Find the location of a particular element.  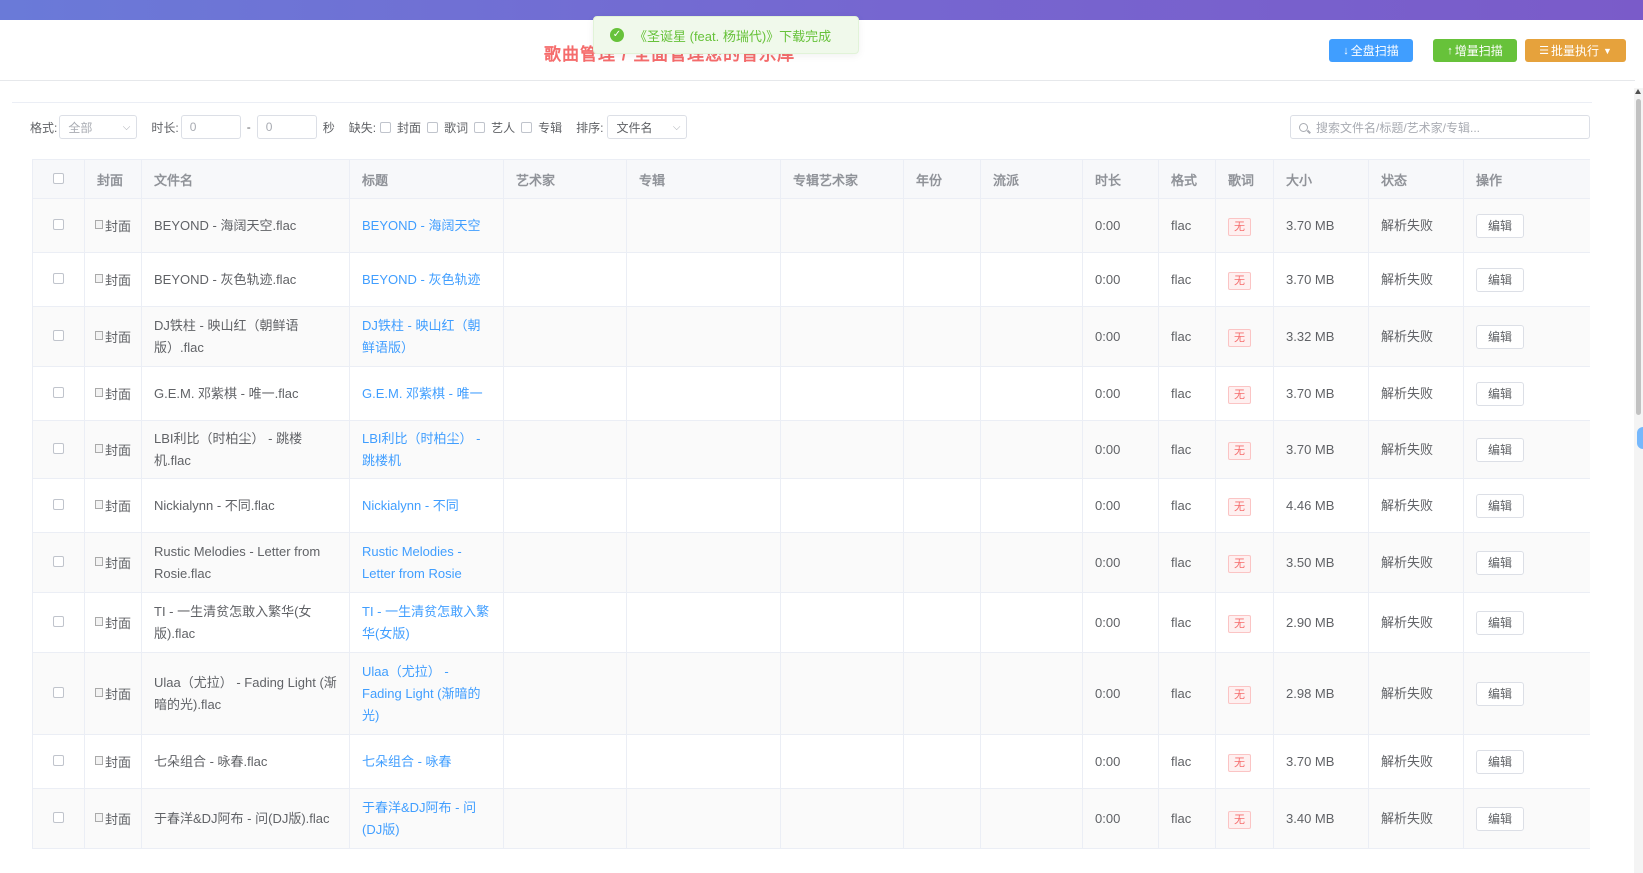

sort-select: 文件名 ⌵ is located at coordinates (647, 127).